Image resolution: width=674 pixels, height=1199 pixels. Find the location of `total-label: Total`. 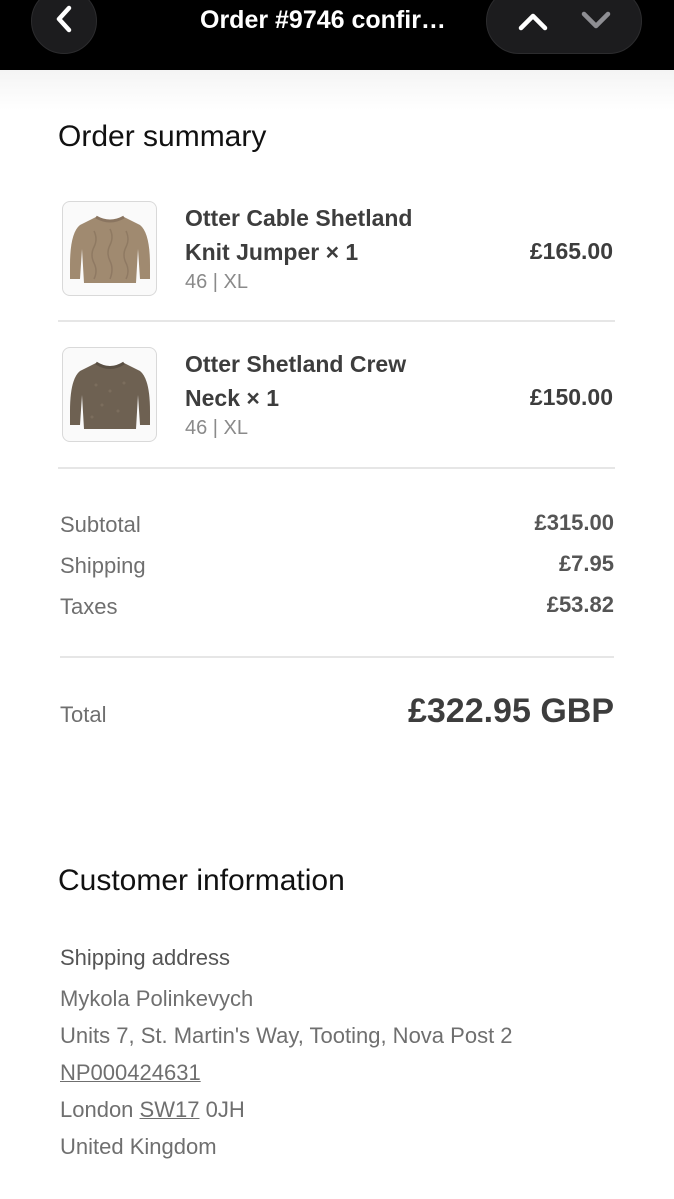

total-label: Total is located at coordinates (83, 714).